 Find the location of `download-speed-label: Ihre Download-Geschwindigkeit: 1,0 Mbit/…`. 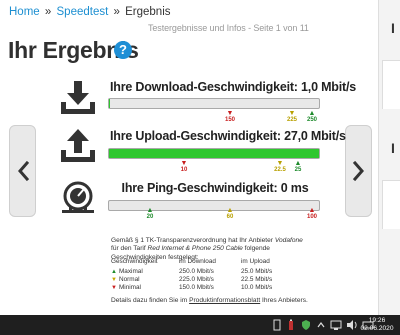

download-speed-label: Ihre Download-Geschwindigkeit: 1,0 Mbit/… is located at coordinates (233, 87).